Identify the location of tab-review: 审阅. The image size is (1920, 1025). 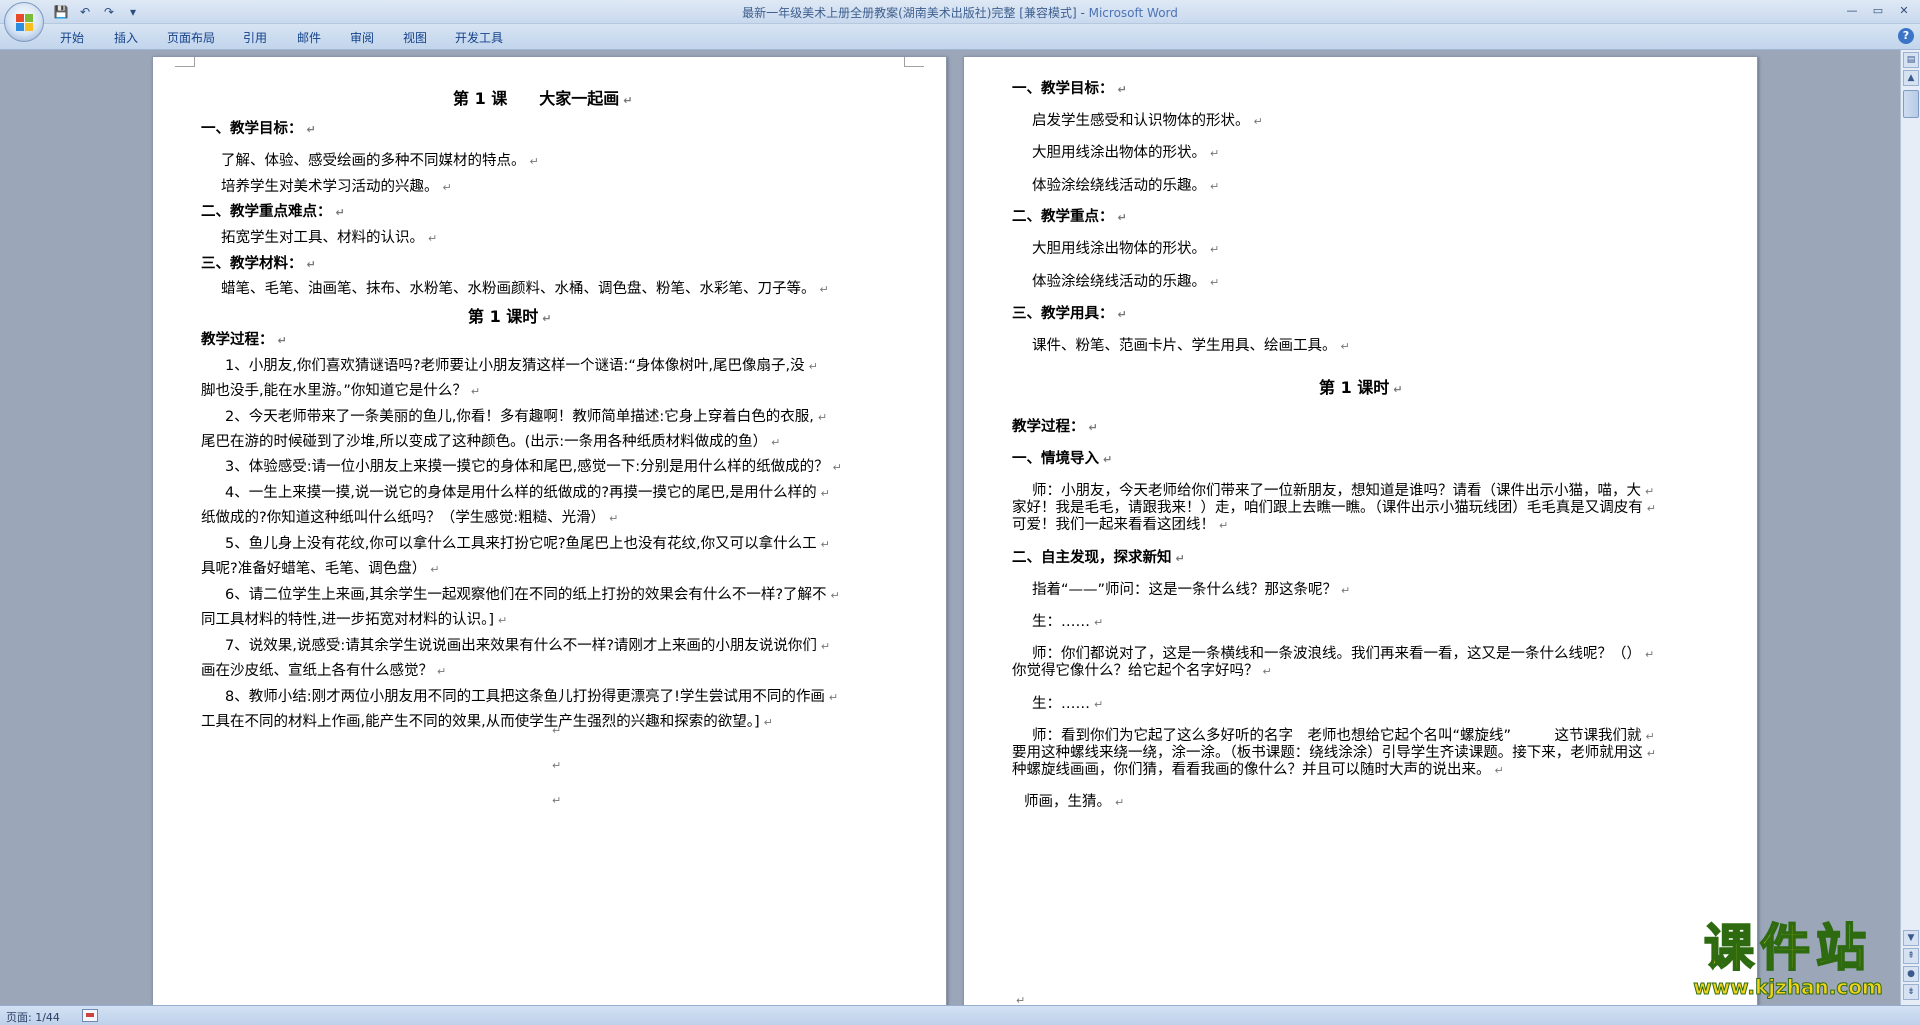
(362, 37).